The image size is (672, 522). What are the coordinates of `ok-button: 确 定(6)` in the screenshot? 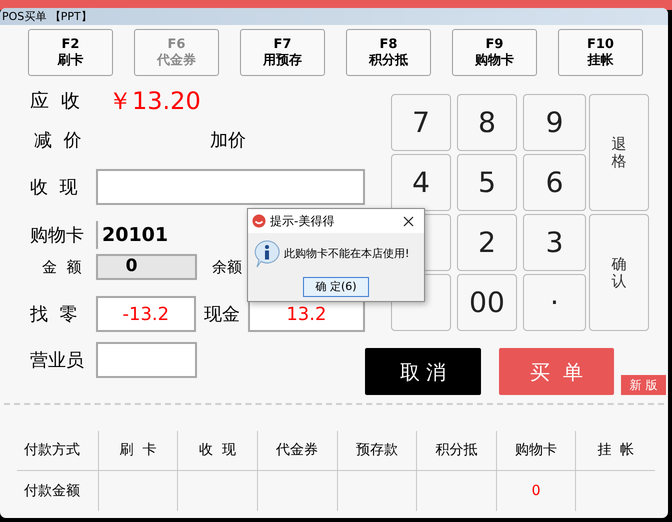 It's located at (336, 287).